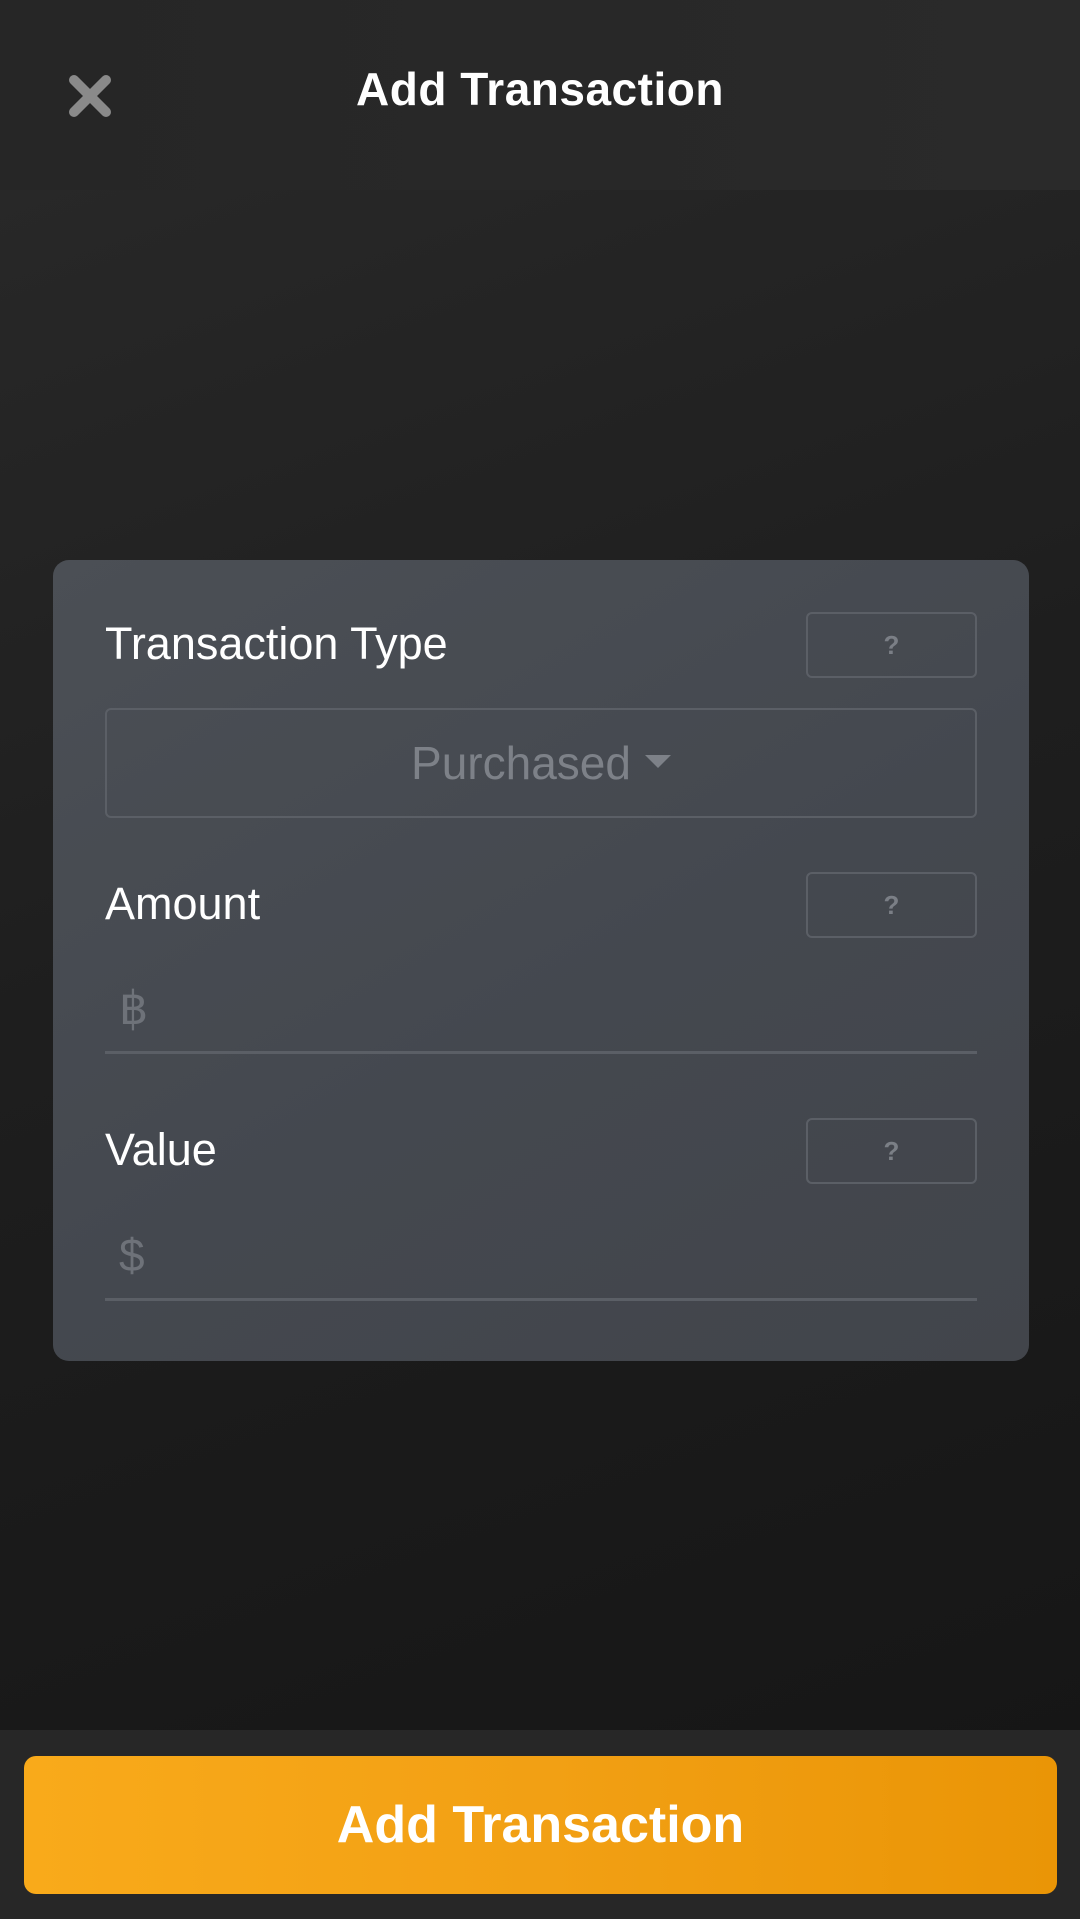  Describe the element at coordinates (276, 643) in the screenshot. I see `transaction-type-label: Transaction Type` at that location.